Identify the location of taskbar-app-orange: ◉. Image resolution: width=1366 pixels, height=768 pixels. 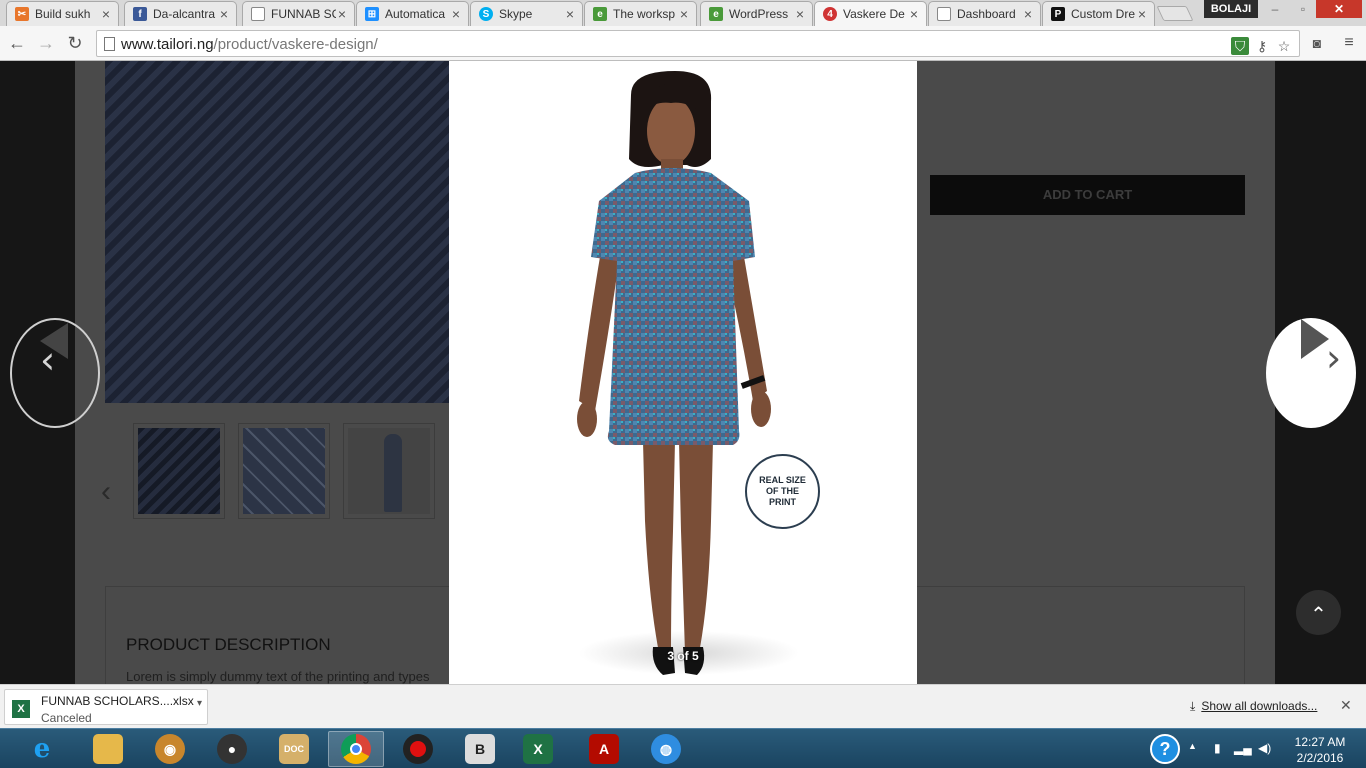
(170, 749).